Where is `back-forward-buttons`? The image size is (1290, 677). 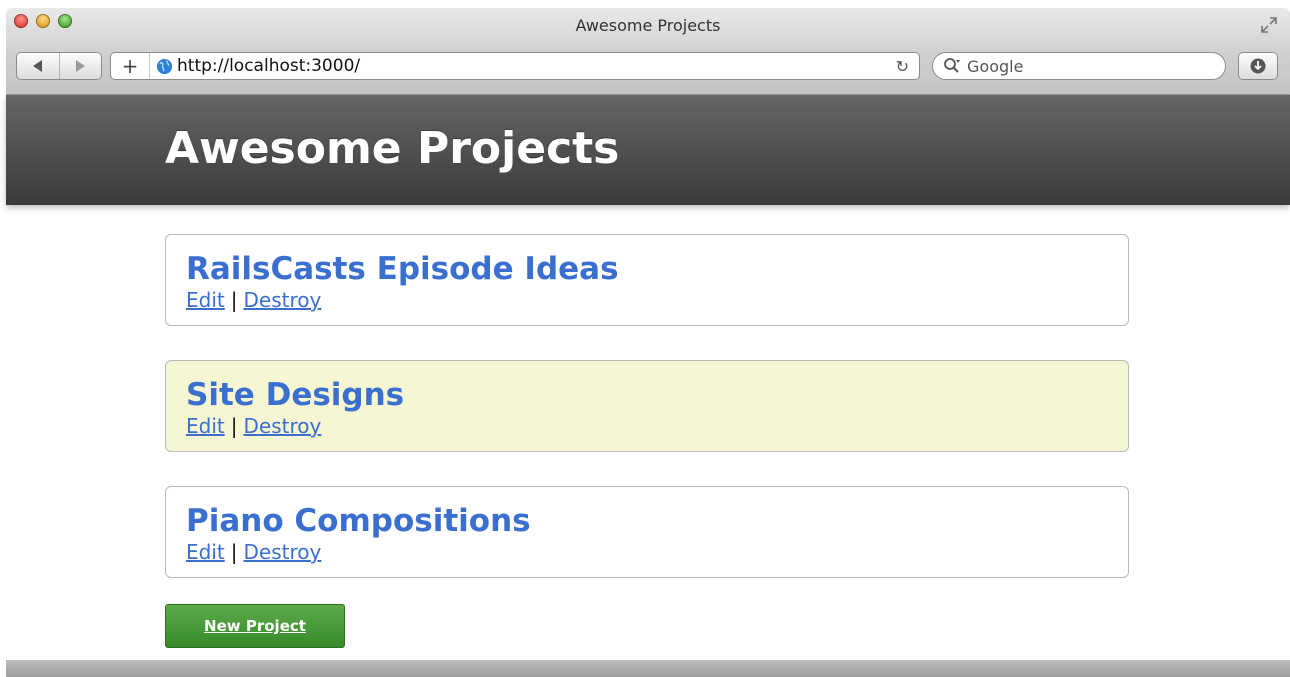 back-forward-buttons is located at coordinates (59, 66).